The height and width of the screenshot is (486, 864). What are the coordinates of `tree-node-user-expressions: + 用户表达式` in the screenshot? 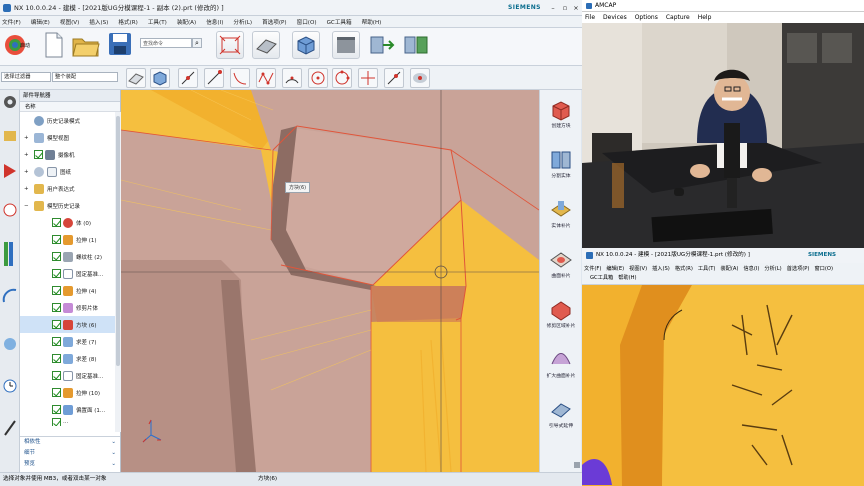 It's located at (67, 188).